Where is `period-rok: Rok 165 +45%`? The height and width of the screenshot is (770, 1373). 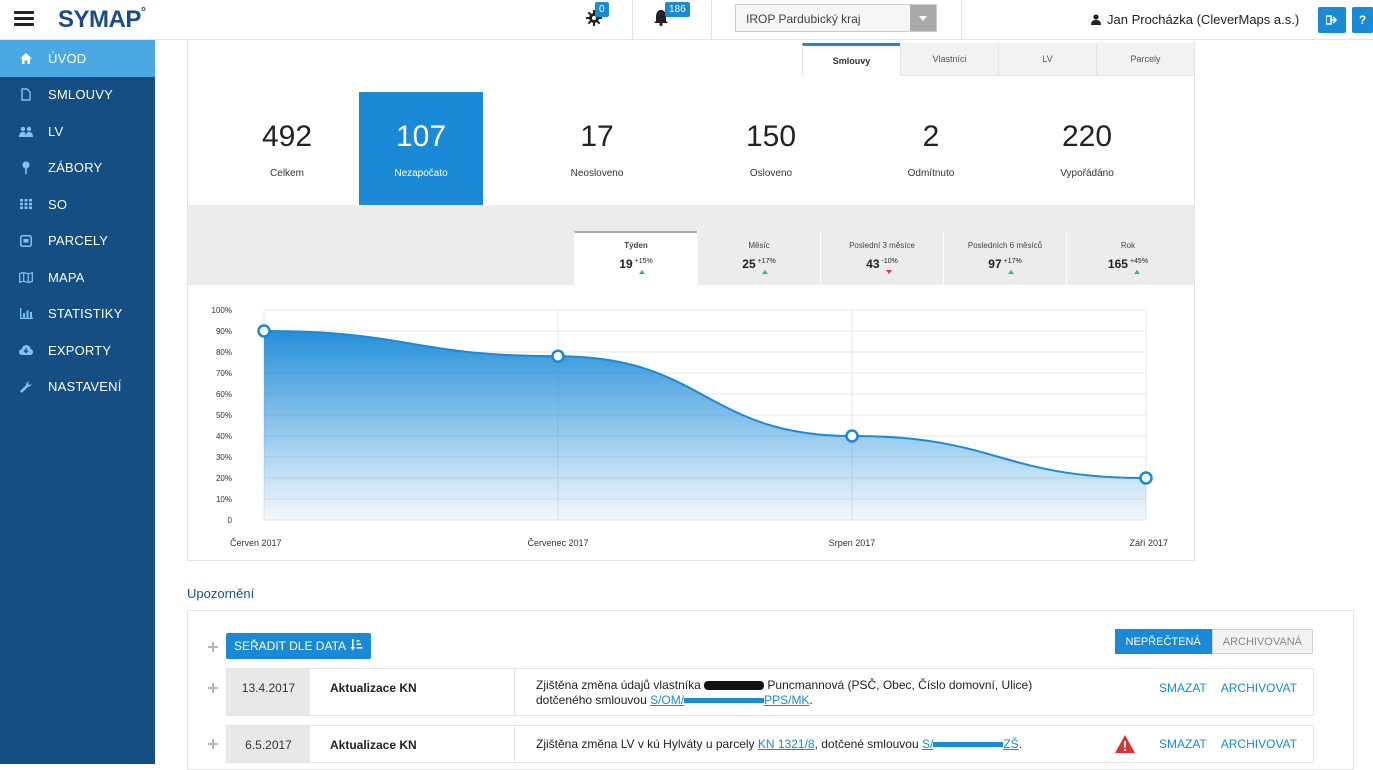 period-rok: Rok 165 +45% is located at coordinates (1127, 258).